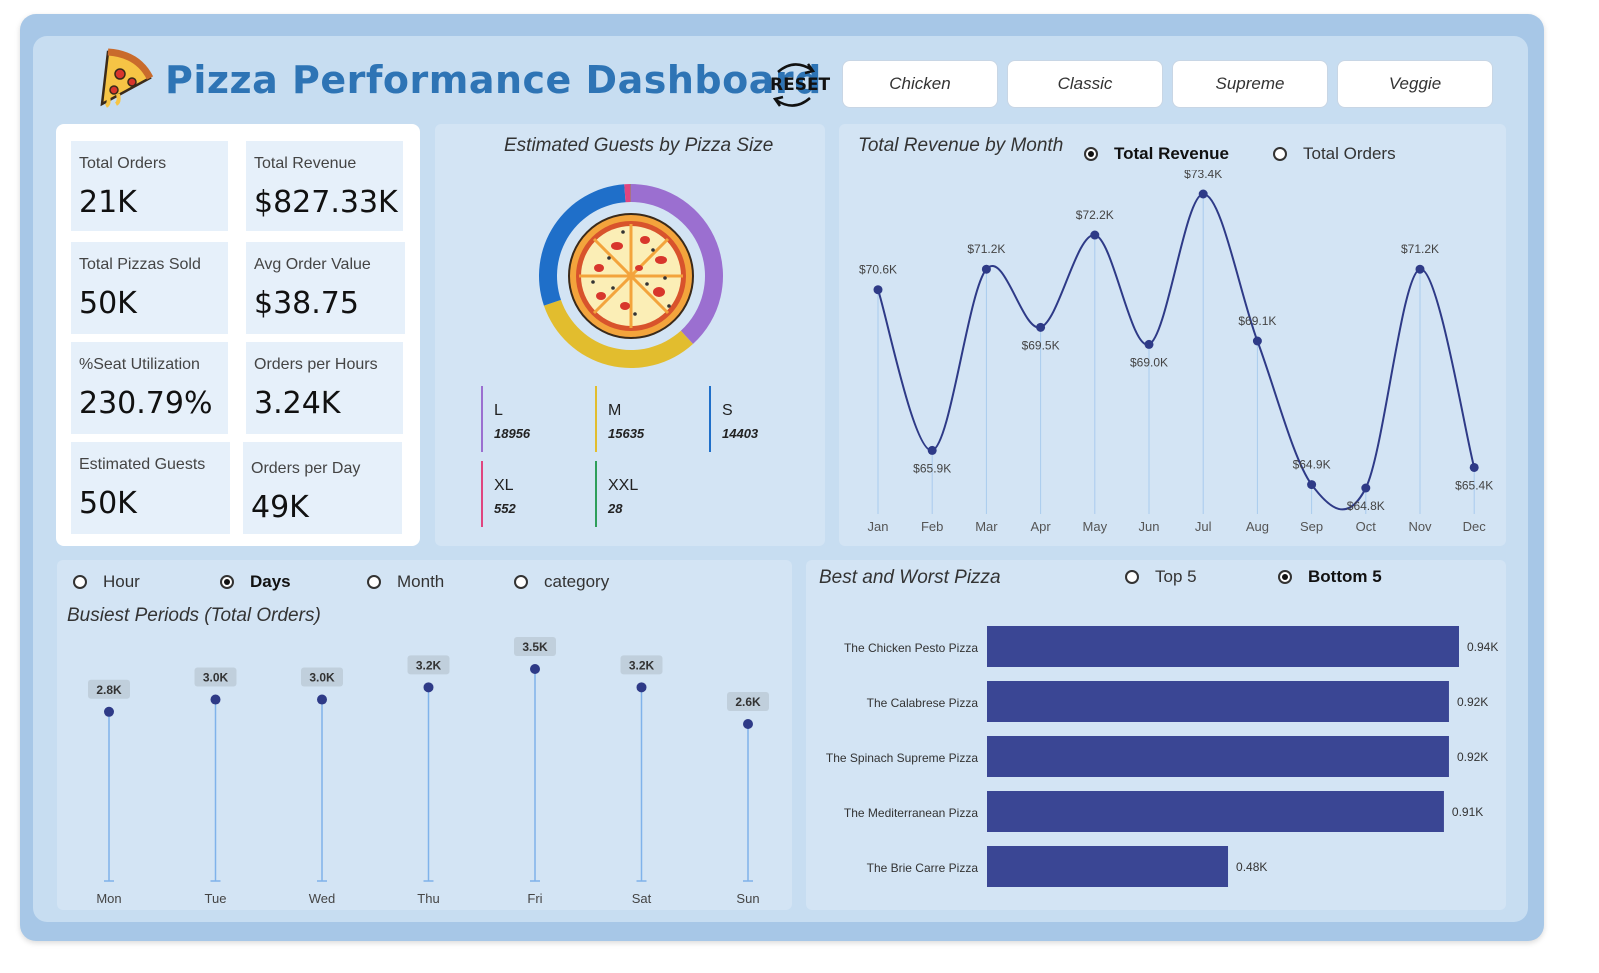  Describe the element at coordinates (280, 507) in the screenshot. I see `kpi-value: 49K` at that location.